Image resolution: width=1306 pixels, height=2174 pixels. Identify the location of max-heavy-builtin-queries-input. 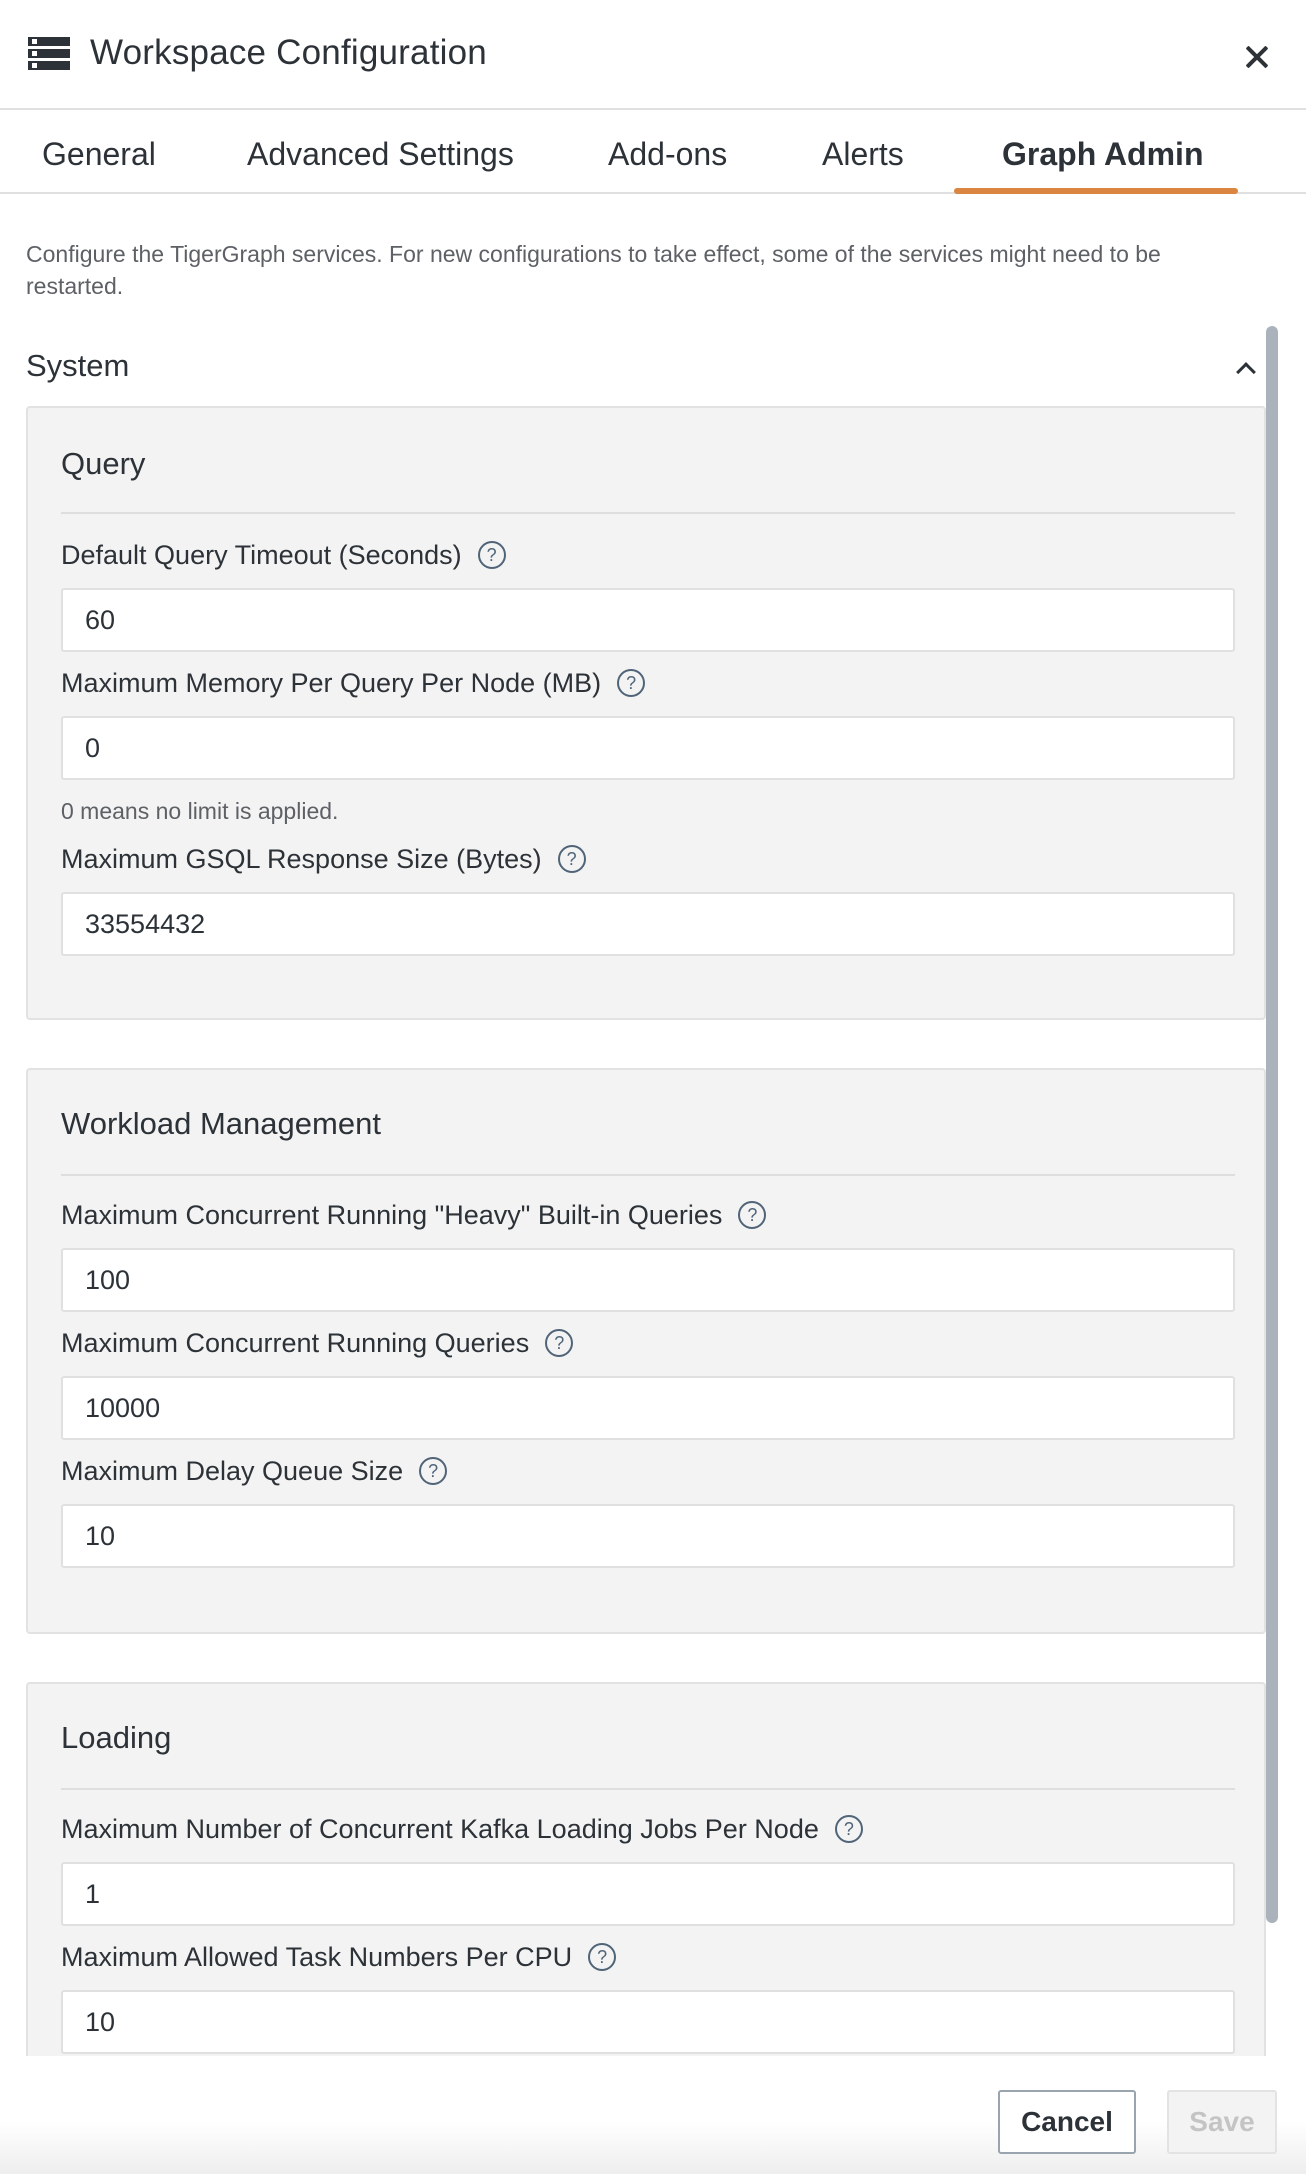
(648, 1280).